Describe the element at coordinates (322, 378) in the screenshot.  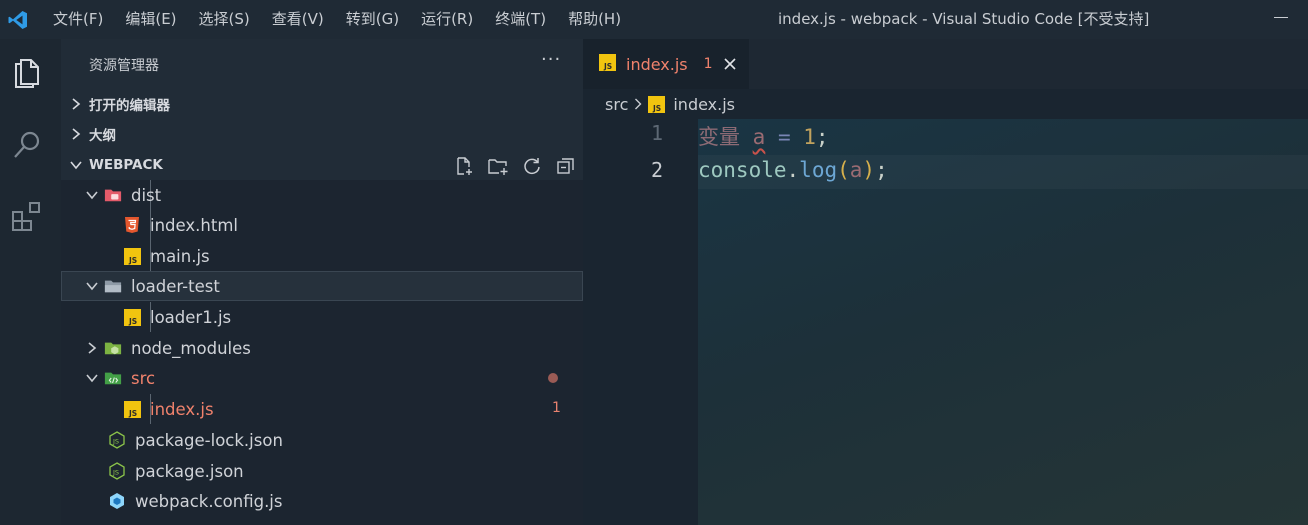
I see `tree-folder-src: src` at that location.